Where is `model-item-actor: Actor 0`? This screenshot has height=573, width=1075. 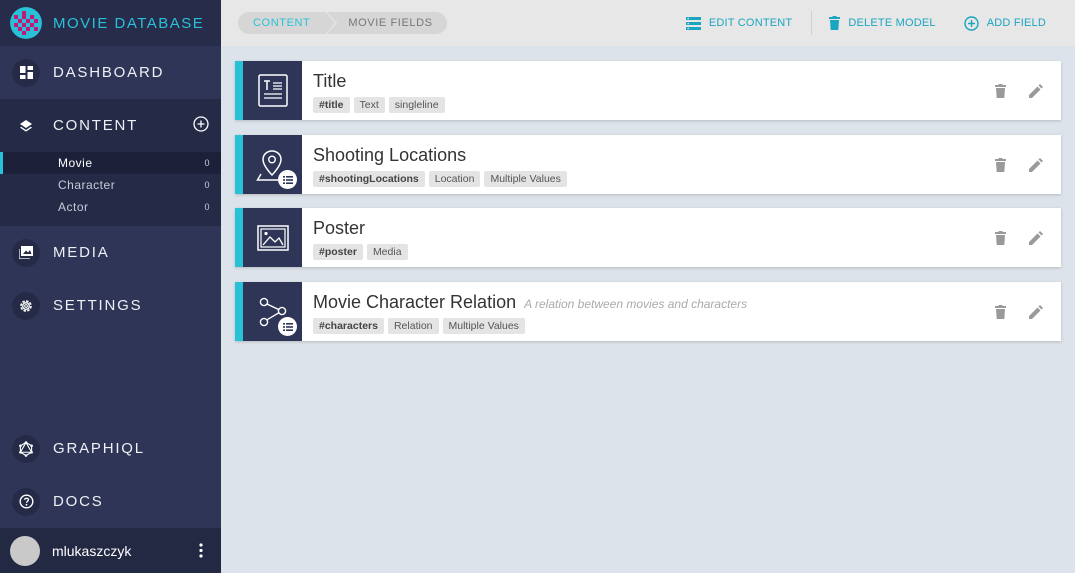
model-item-actor: Actor 0 is located at coordinates (110, 207).